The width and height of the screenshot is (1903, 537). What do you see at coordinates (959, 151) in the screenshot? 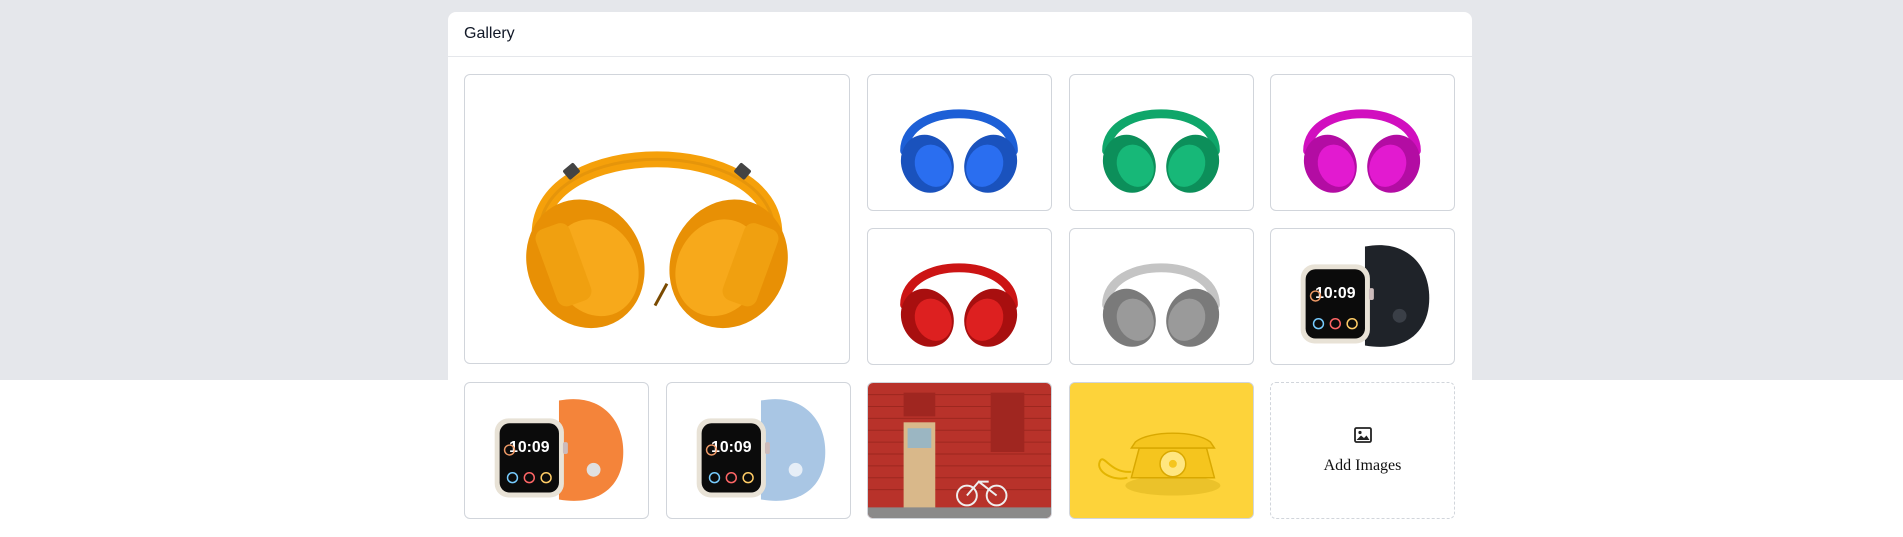
I see `headphones-blue-image` at bounding box center [959, 151].